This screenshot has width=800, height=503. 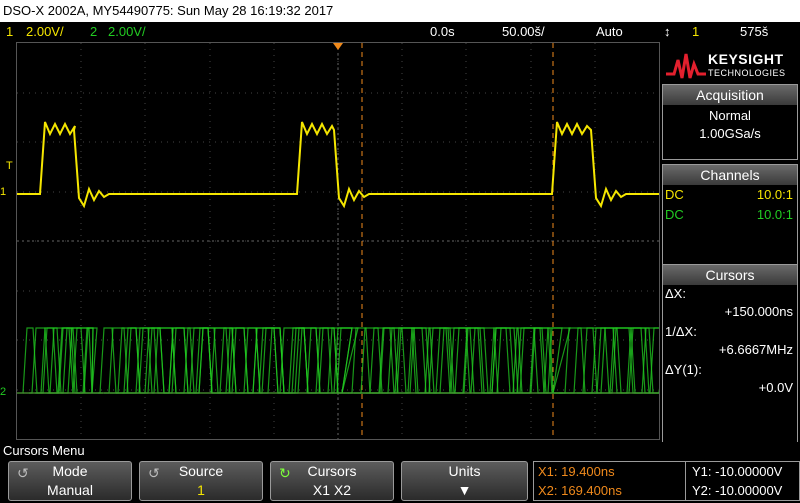 I want to click on ch2-coupling: DC, so click(x=674, y=214).